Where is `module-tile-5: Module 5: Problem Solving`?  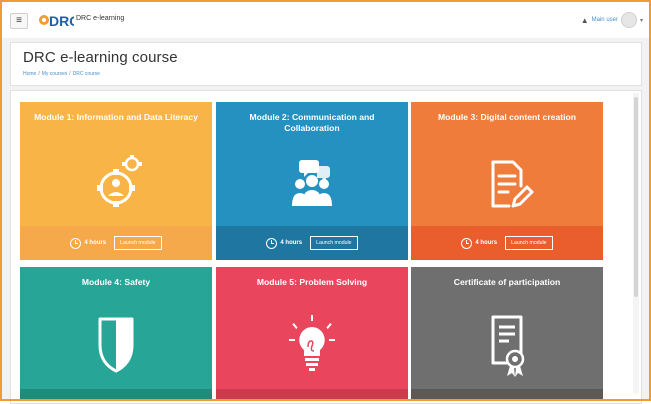
module-tile-5: Module 5: Problem Solving is located at coordinates (312, 333).